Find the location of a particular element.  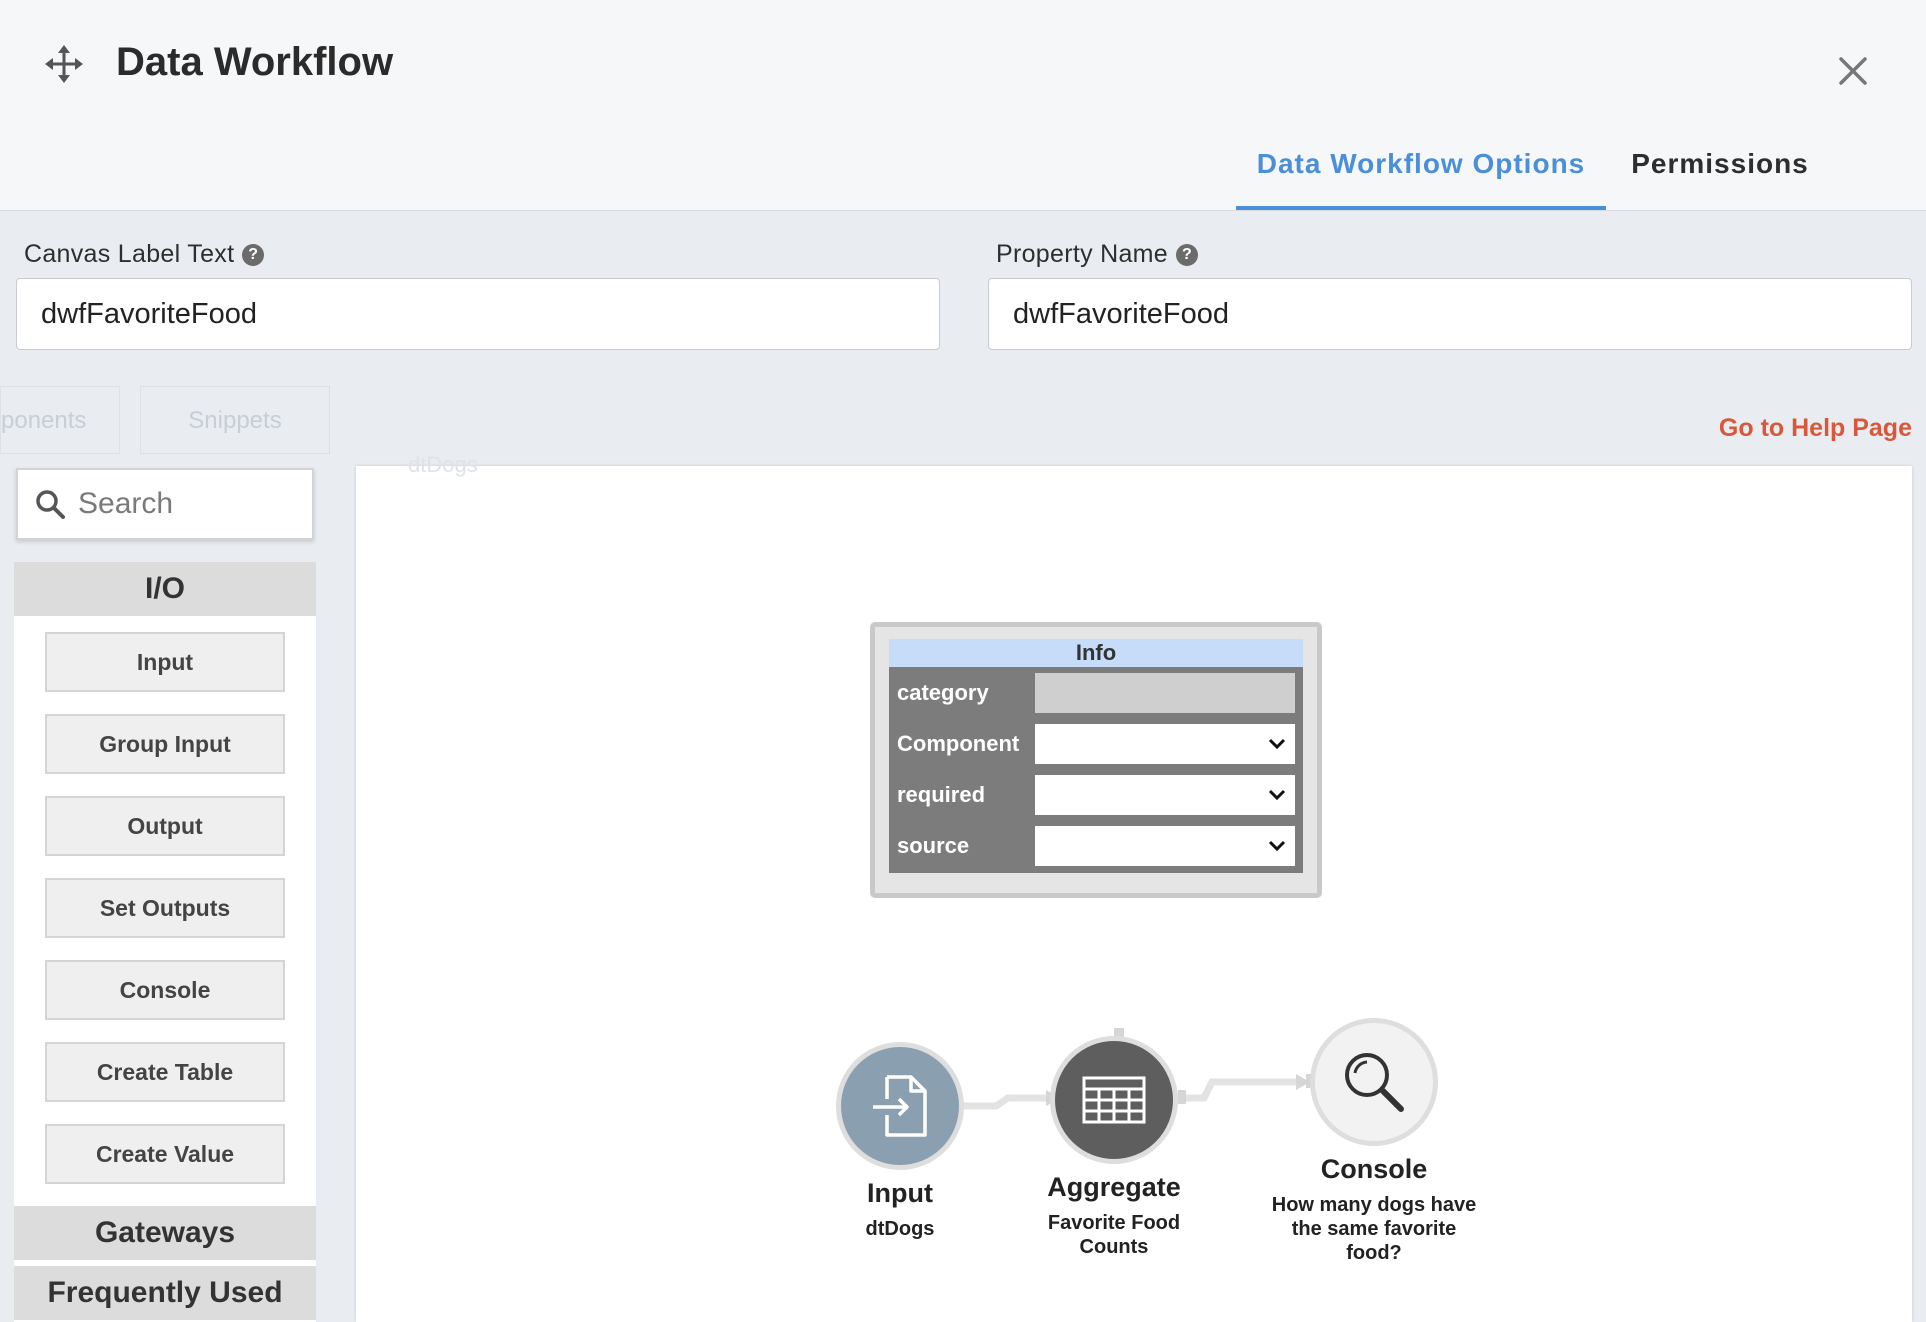

canvas-label-text-label: Canvas Label Text ? is located at coordinates (144, 254).